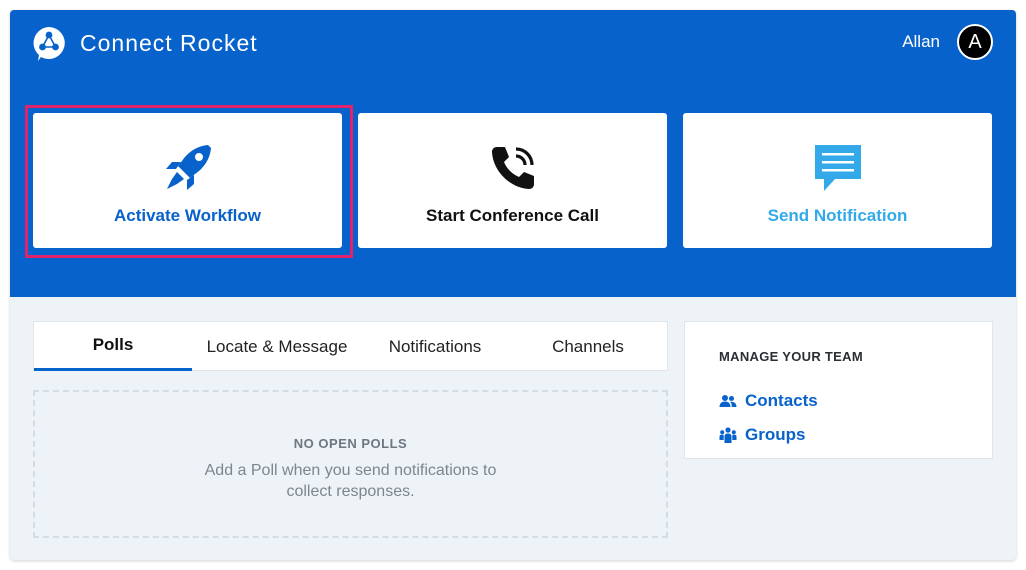 The image size is (1026, 570). I want to click on groups-link: Groups, so click(762, 435).